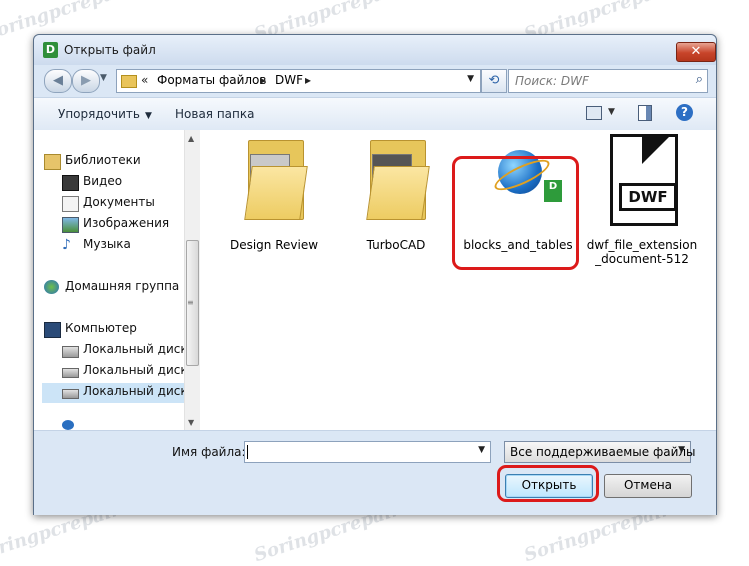 This screenshot has height=566, width=749. I want to click on pictures-icon, so click(70, 225).